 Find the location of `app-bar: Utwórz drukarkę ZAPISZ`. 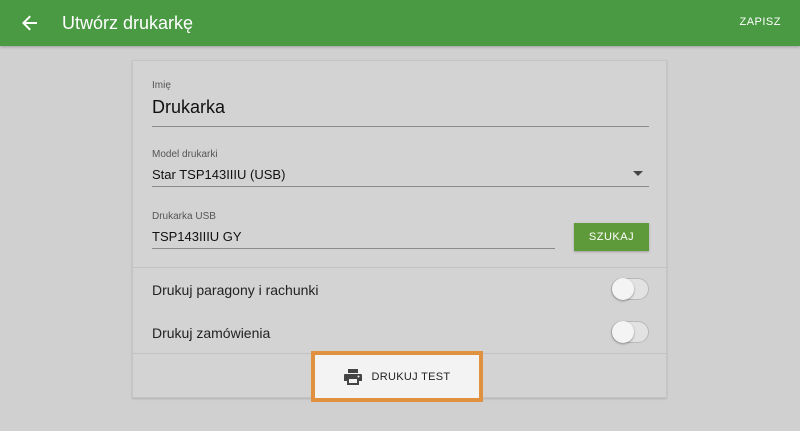

app-bar: Utwórz drukarkę ZAPISZ is located at coordinates (400, 23).